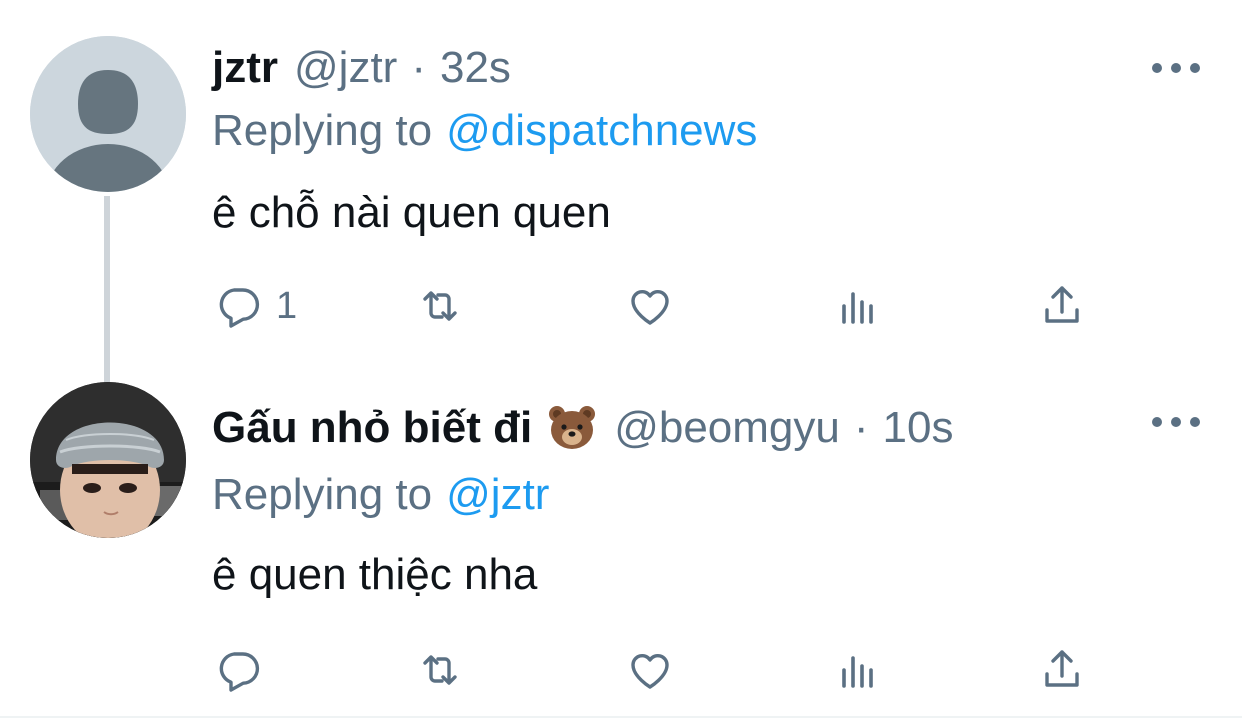 This screenshot has height=727, width=1242. I want to click on timestamp: 10s, so click(918, 428).